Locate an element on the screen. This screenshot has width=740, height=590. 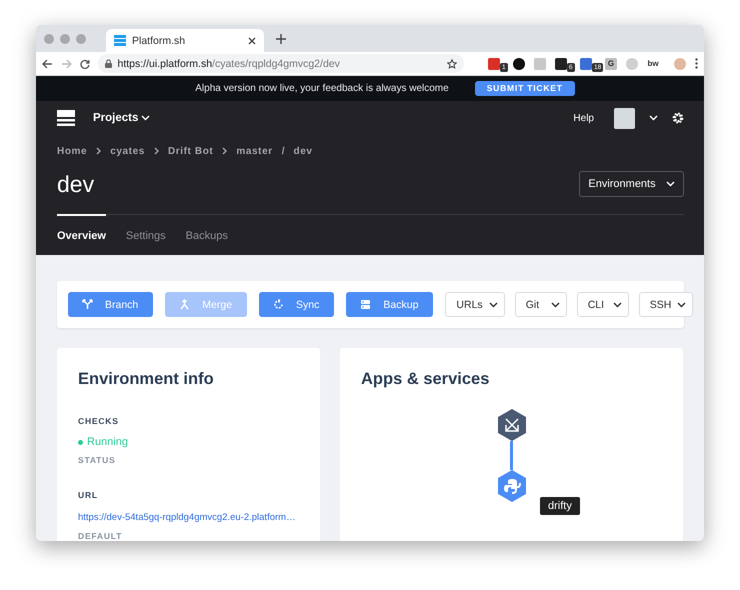
tooltip: drifty is located at coordinates (560, 506).